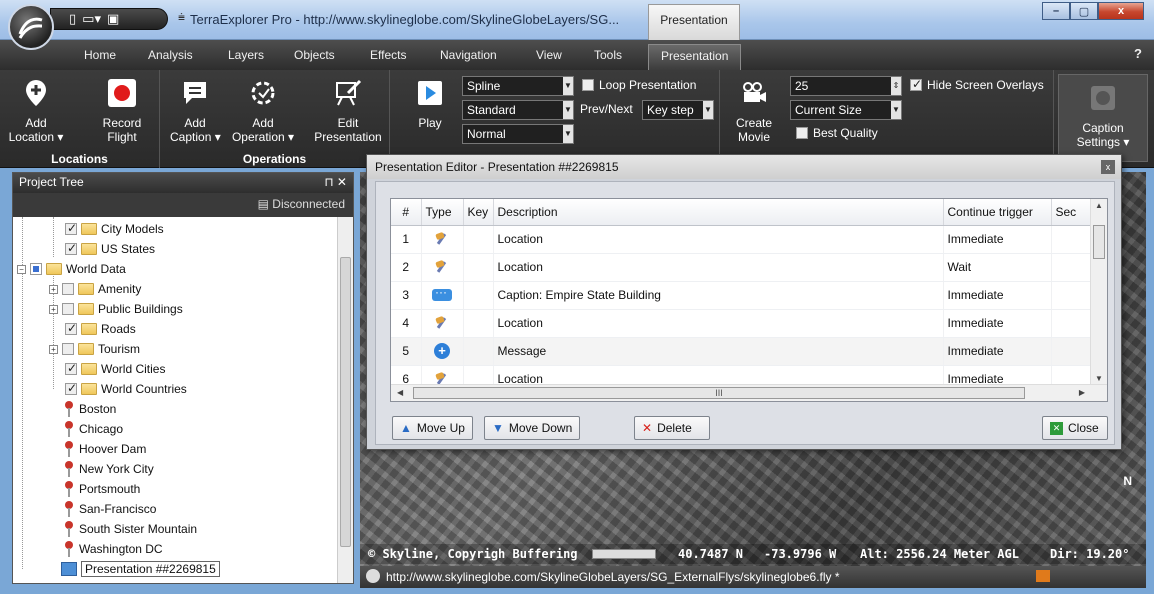 This screenshot has width=1154, height=594. What do you see at coordinates (345, 400) in the screenshot?
I see `tree-scrollbar` at bounding box center [345, 400].